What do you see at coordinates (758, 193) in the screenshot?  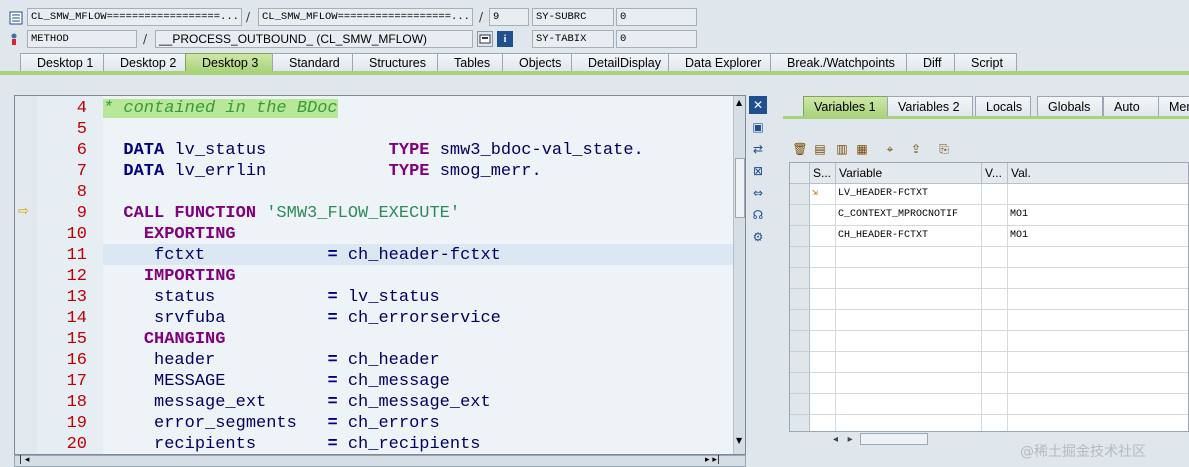 I see `fit-width-icon: ⇔` at bounding box center [758, 193].